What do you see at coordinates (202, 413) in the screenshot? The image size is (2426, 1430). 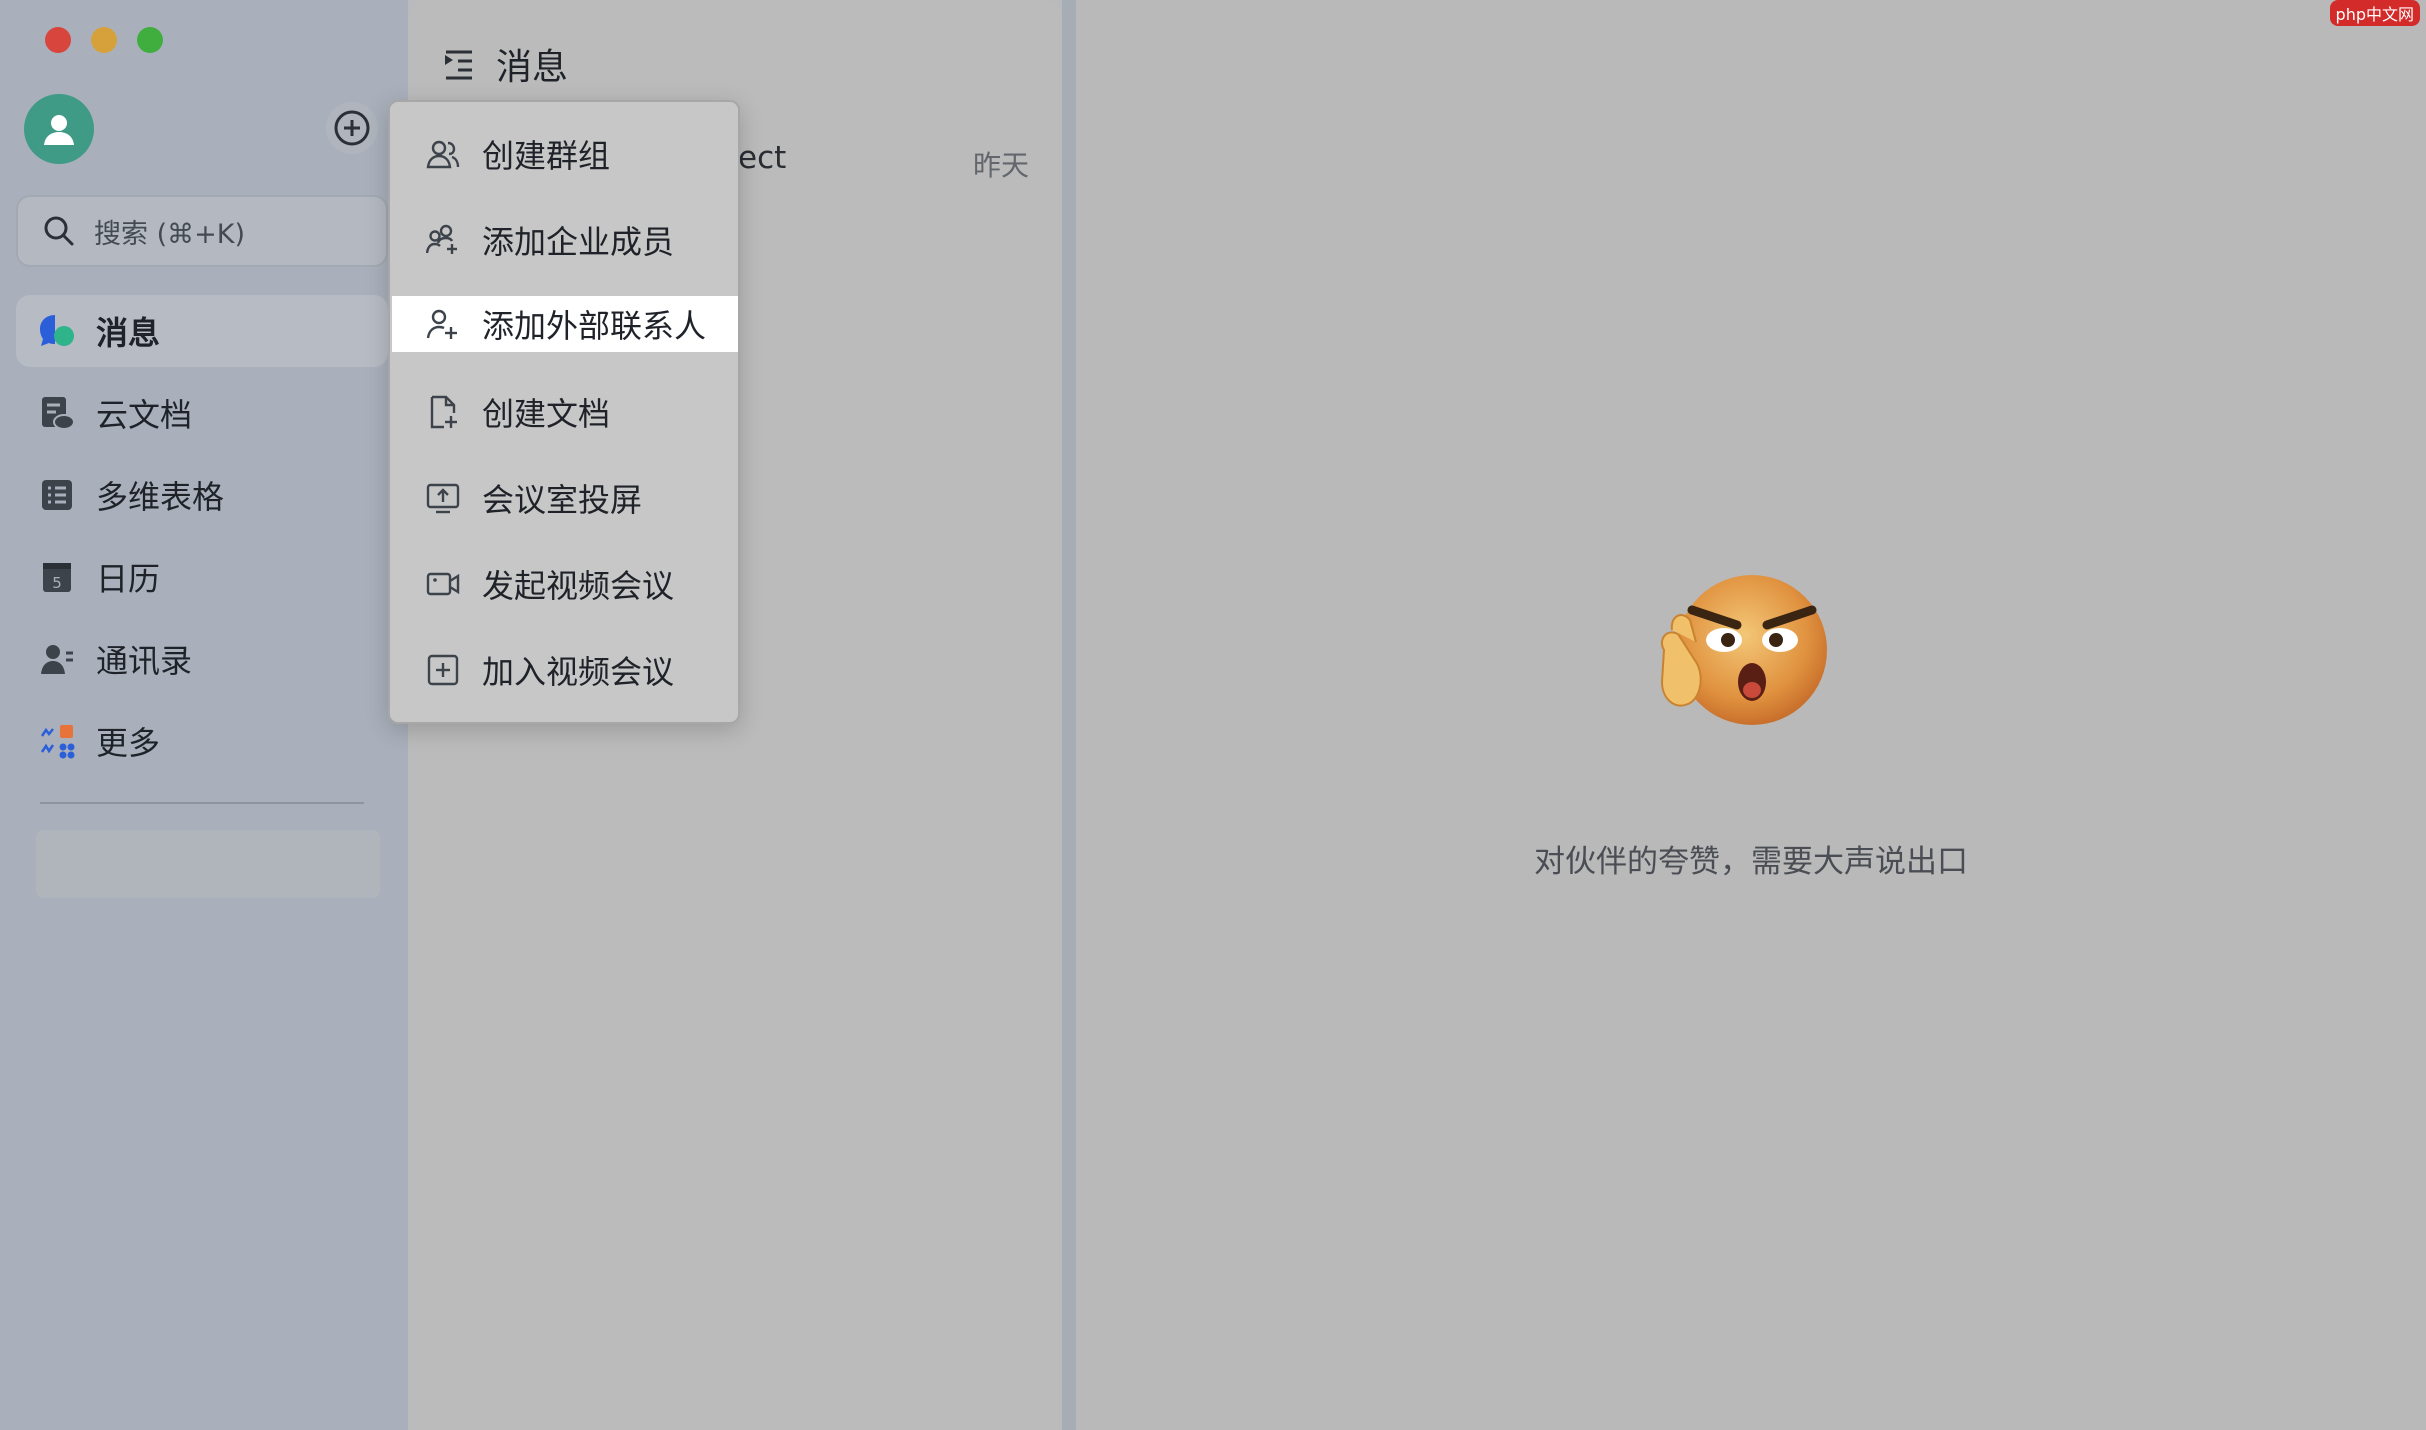 I see `sidebar-item-cloud-docs: 云文档` at bounding box center [202, 413].